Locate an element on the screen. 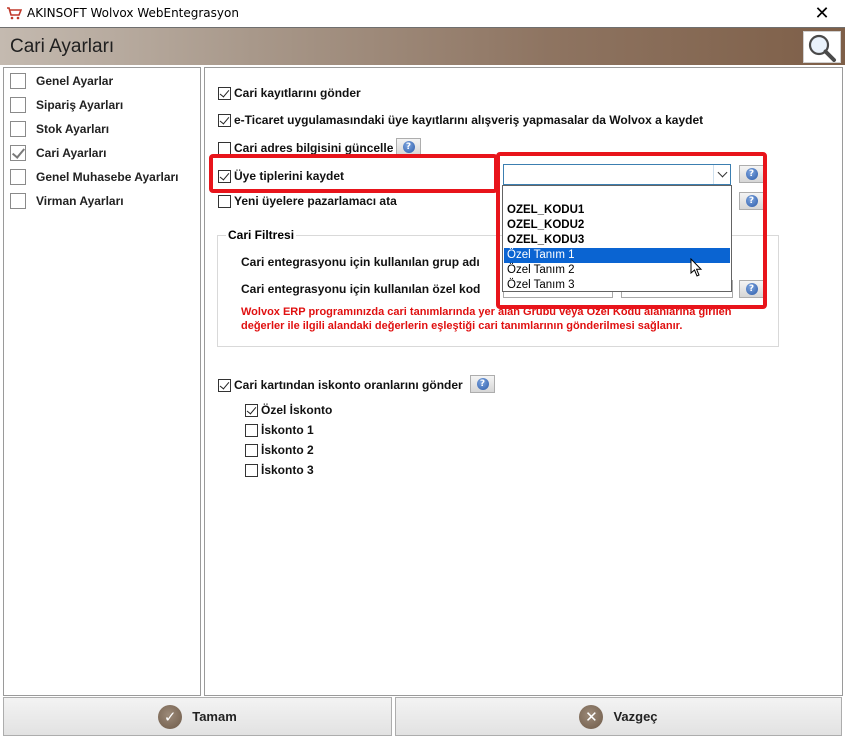  save-members-checkbox is located at coordinates (224, 120).